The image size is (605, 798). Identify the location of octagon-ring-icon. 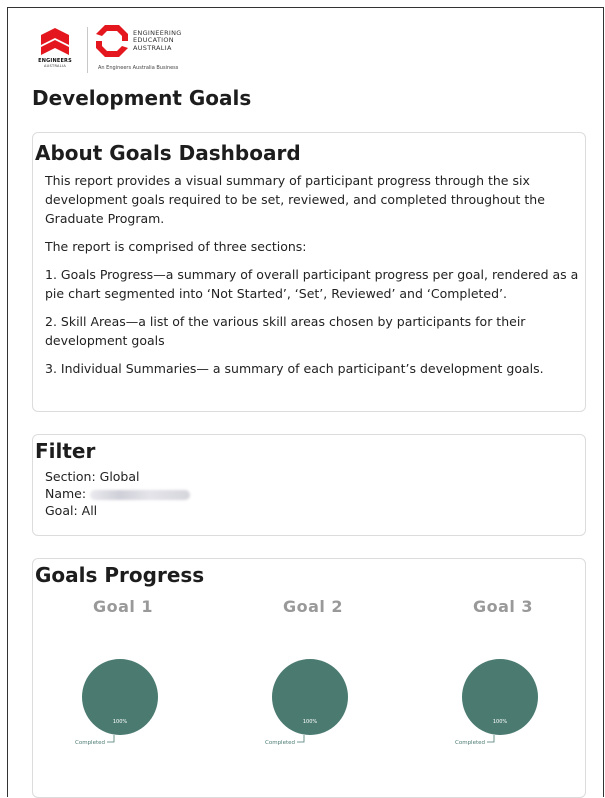
(112, 41).